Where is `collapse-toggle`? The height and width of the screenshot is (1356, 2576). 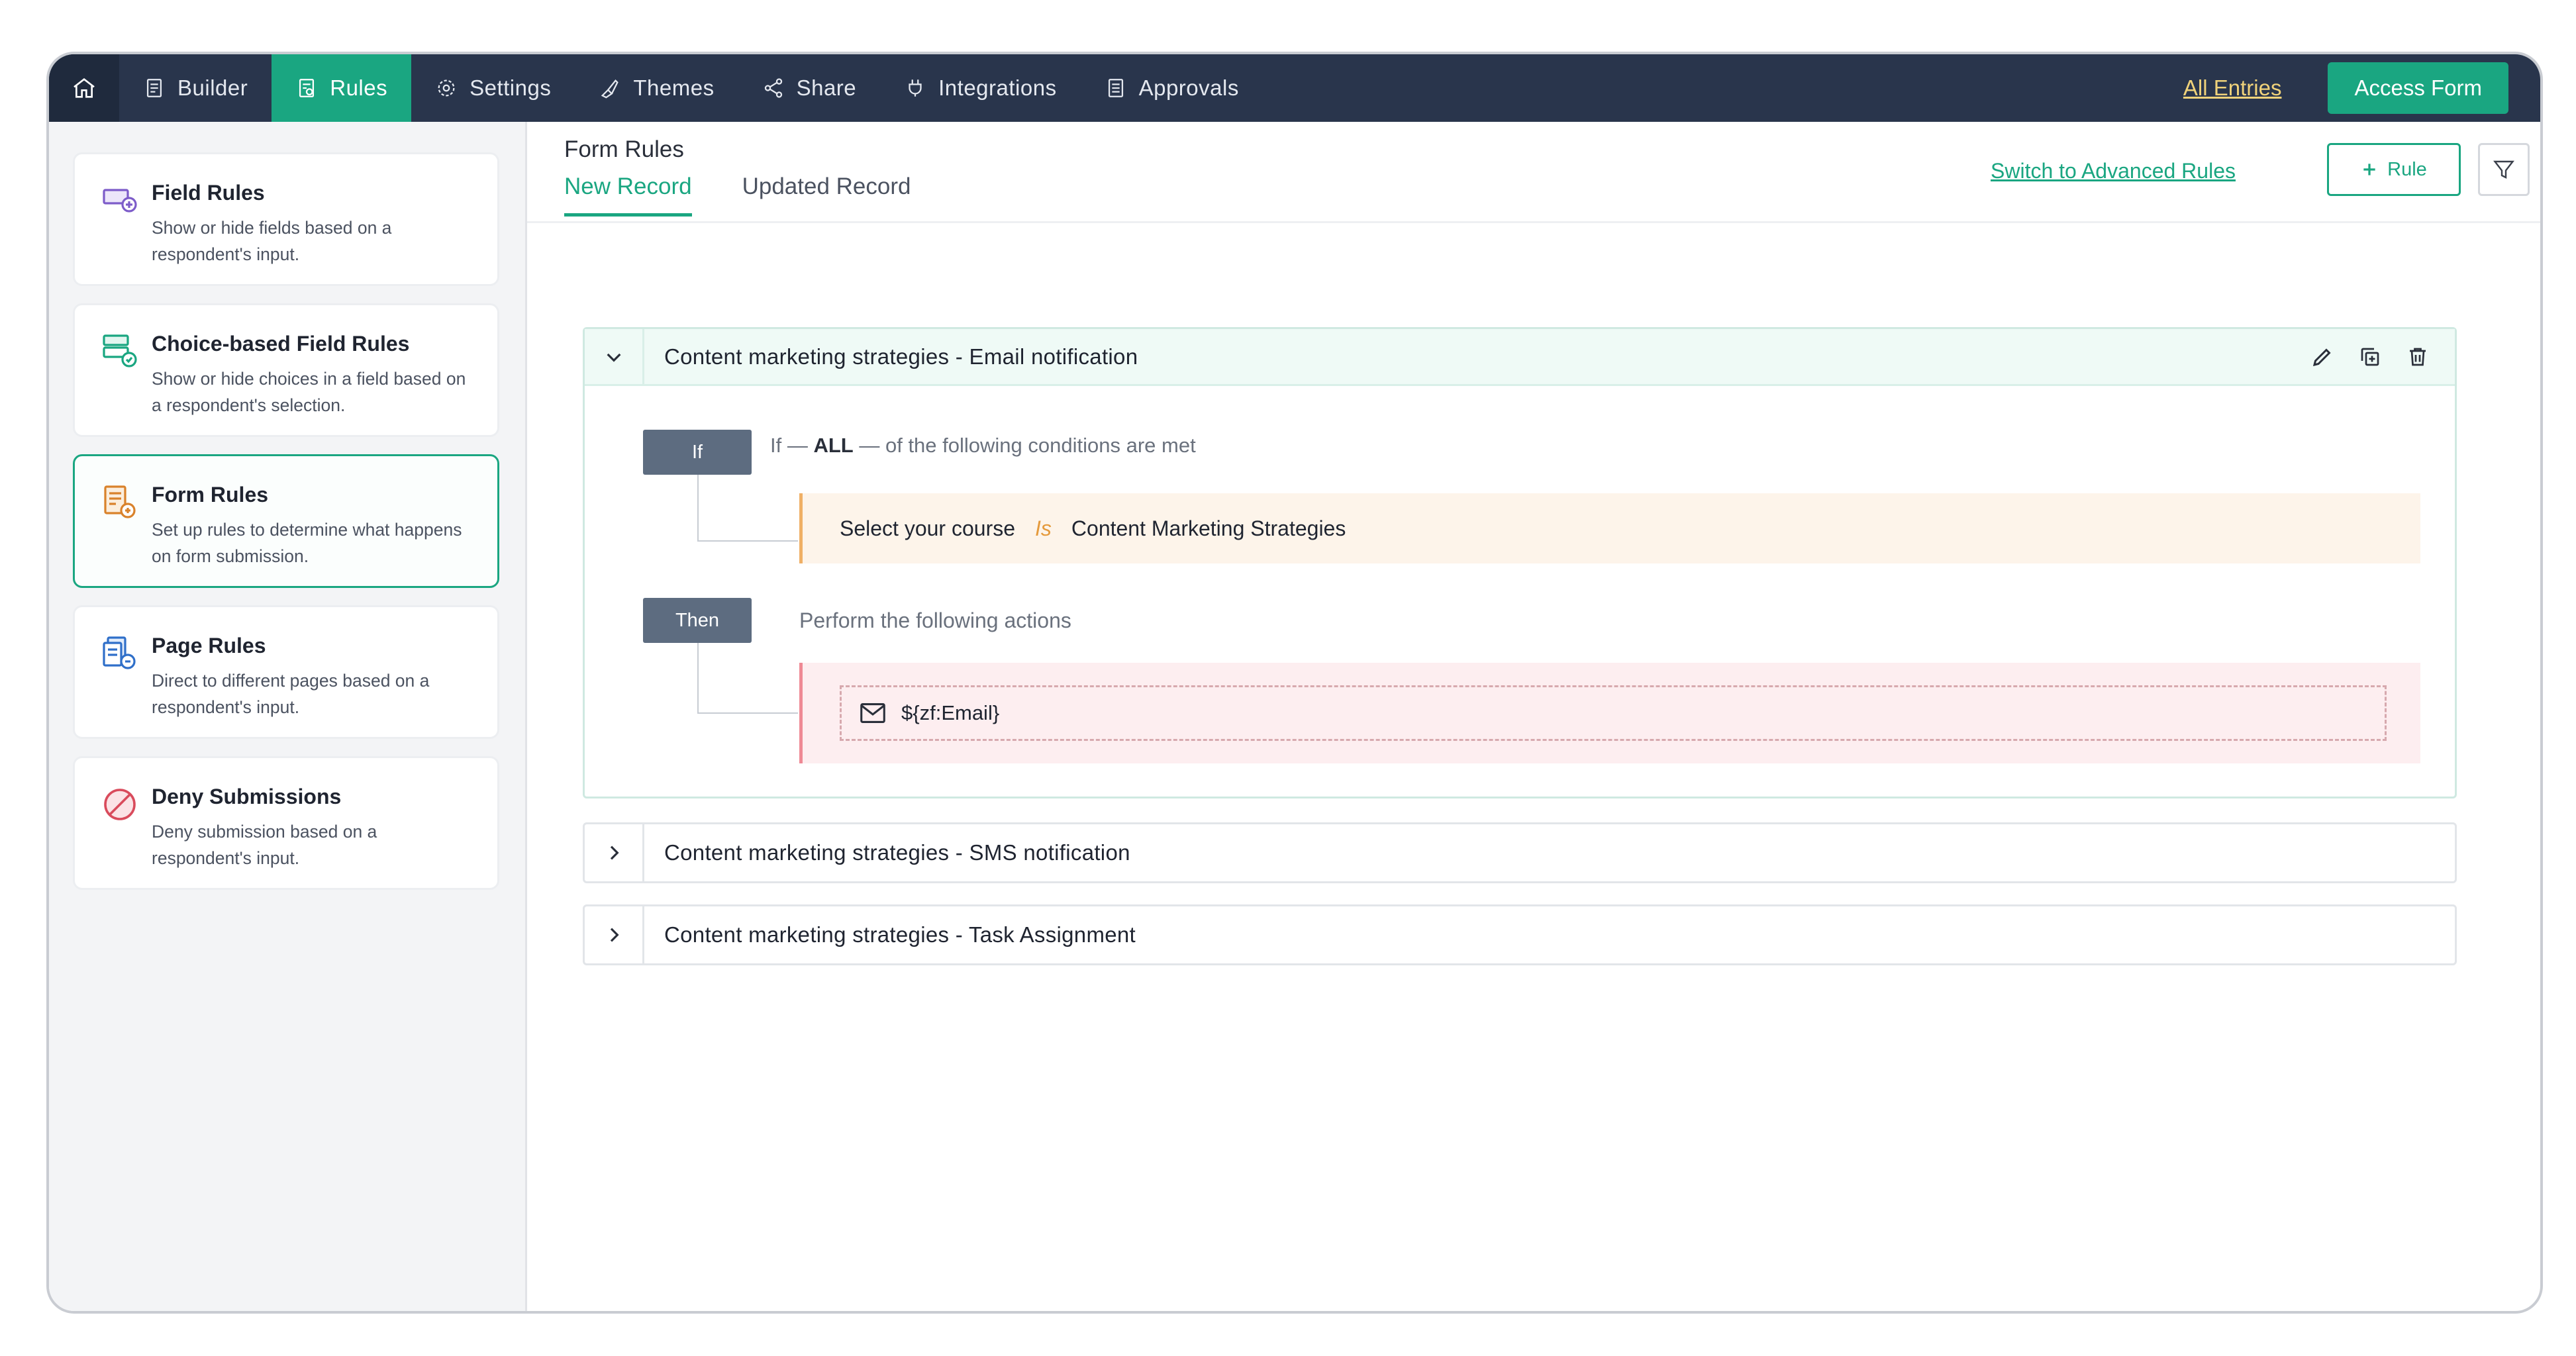
collapse-toggle is located at coordinates (614, 356).